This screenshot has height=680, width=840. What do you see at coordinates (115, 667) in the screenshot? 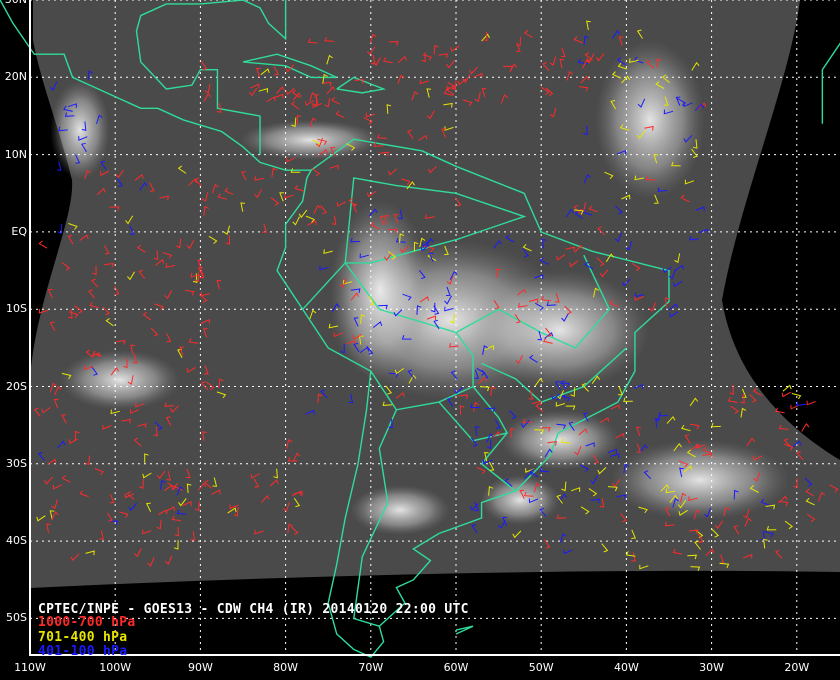
I see `lon-label: 100W` at bounding box center [115, 667].